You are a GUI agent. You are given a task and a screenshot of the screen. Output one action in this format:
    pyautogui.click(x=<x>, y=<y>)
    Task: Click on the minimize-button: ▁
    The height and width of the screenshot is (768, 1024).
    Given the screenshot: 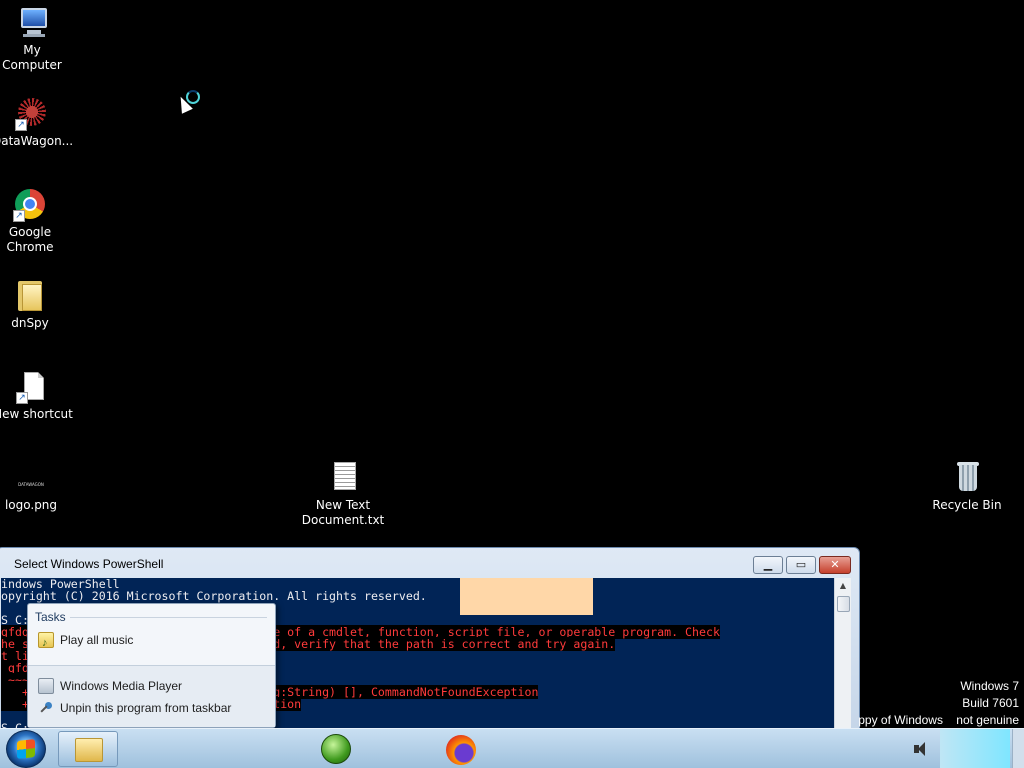 What is the action you would take?
    pyautogui.click(x=768, y=565)
    